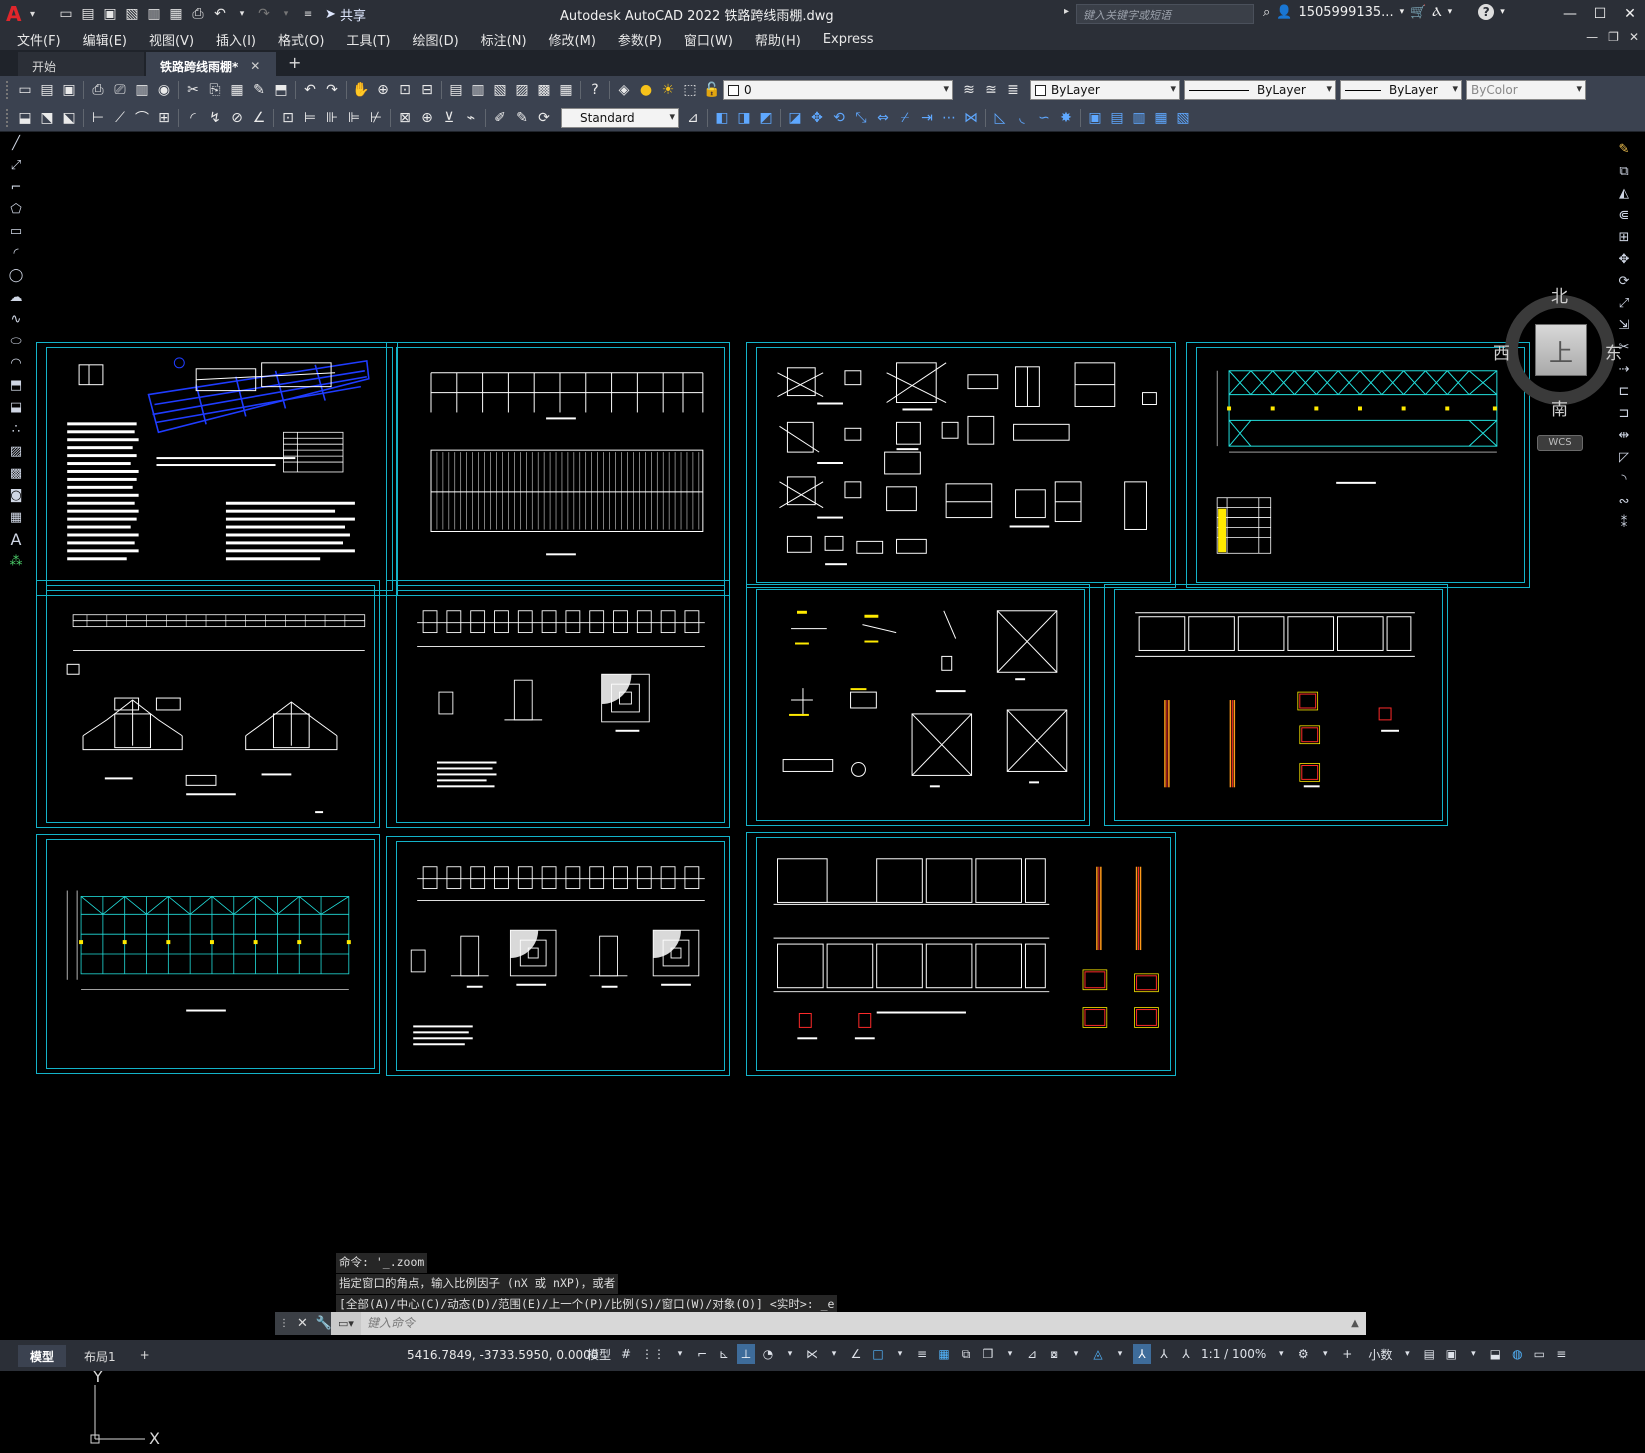 The width and height of the screenshot is (1645, 1453). I want to click on dim-baseline-icon: ⊨, so click(310, 118).